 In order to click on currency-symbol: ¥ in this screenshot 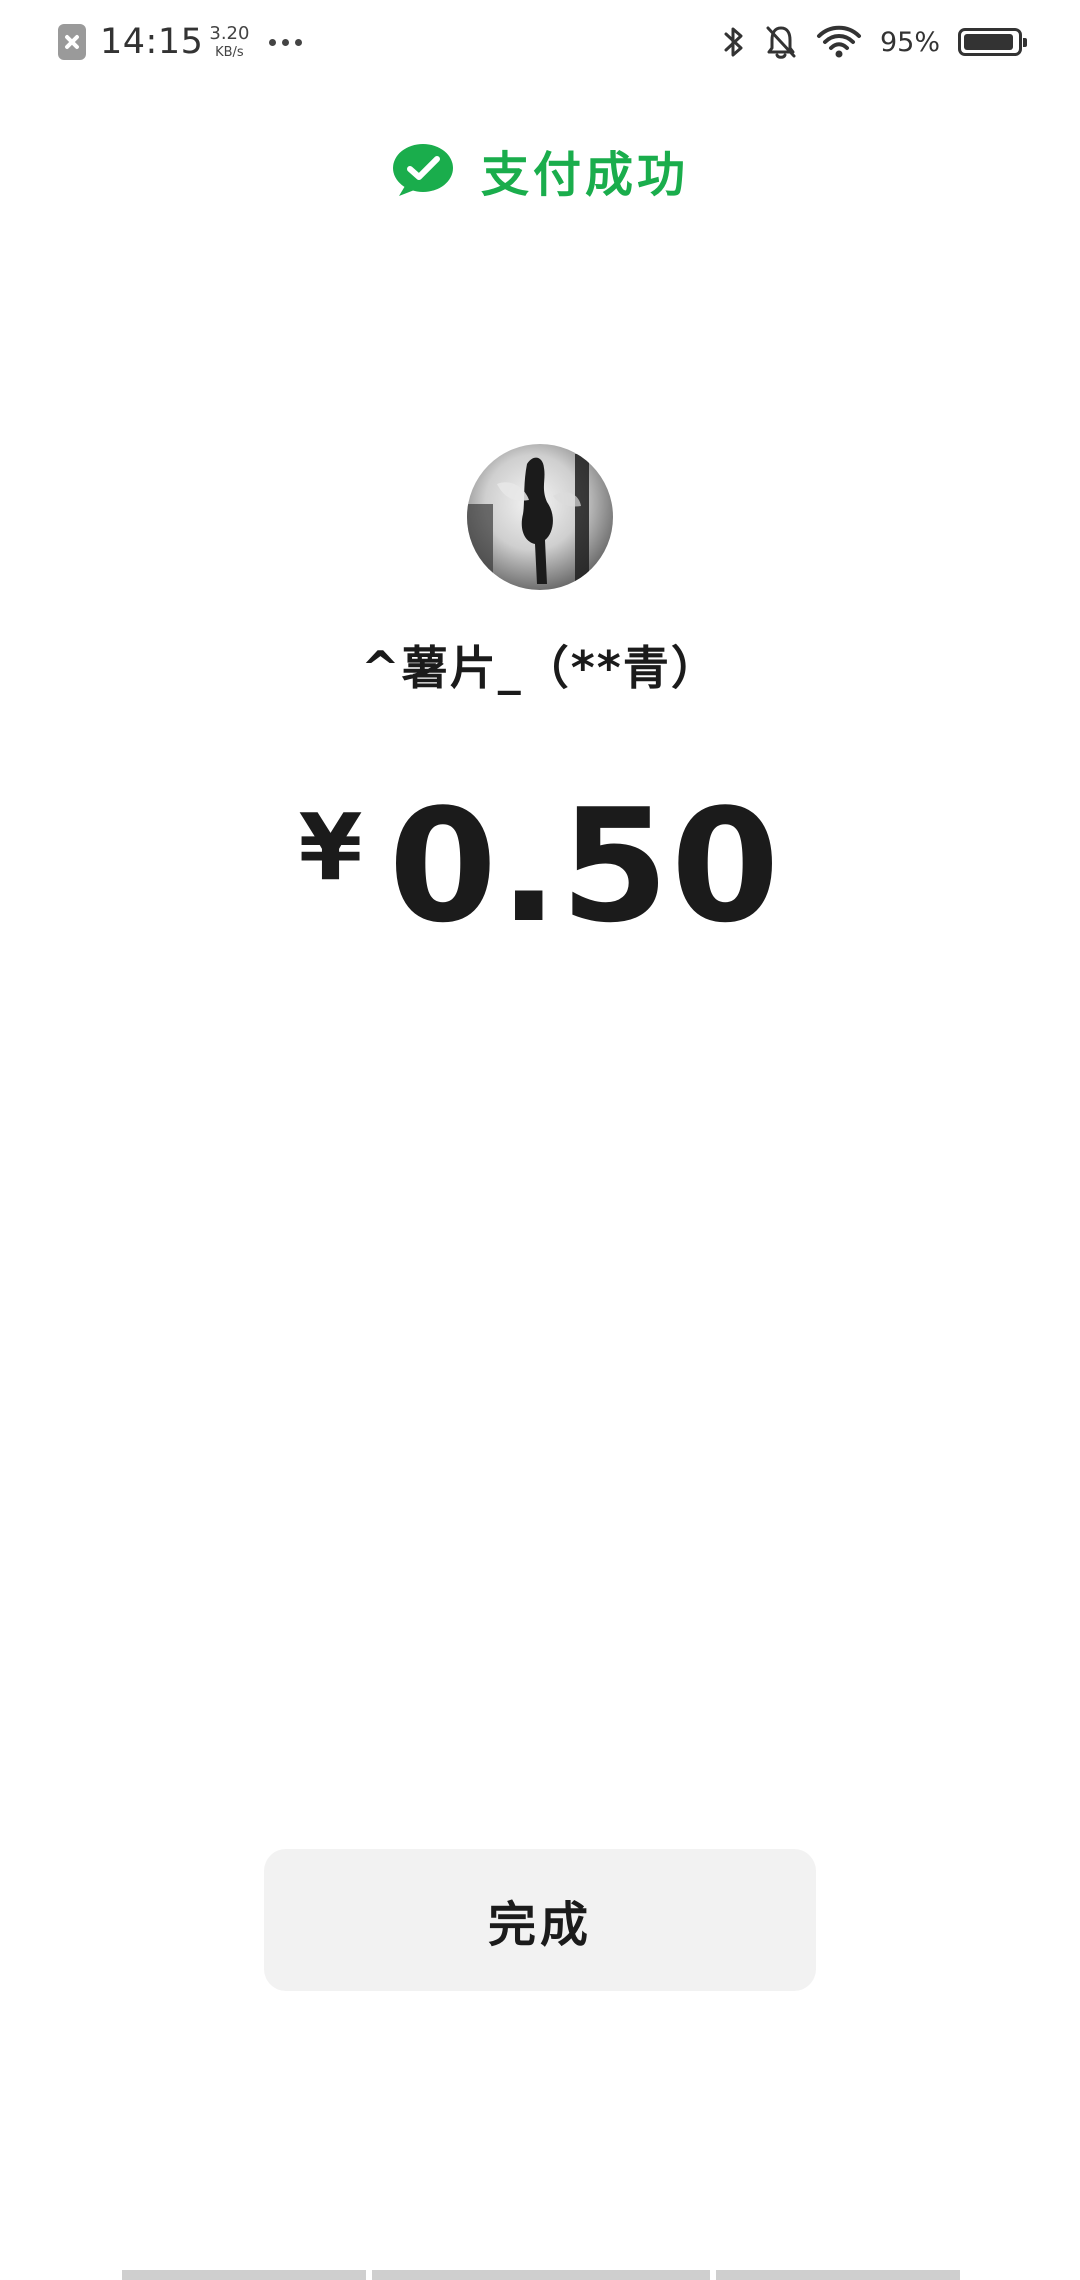, I will do `click(330, 847)`.